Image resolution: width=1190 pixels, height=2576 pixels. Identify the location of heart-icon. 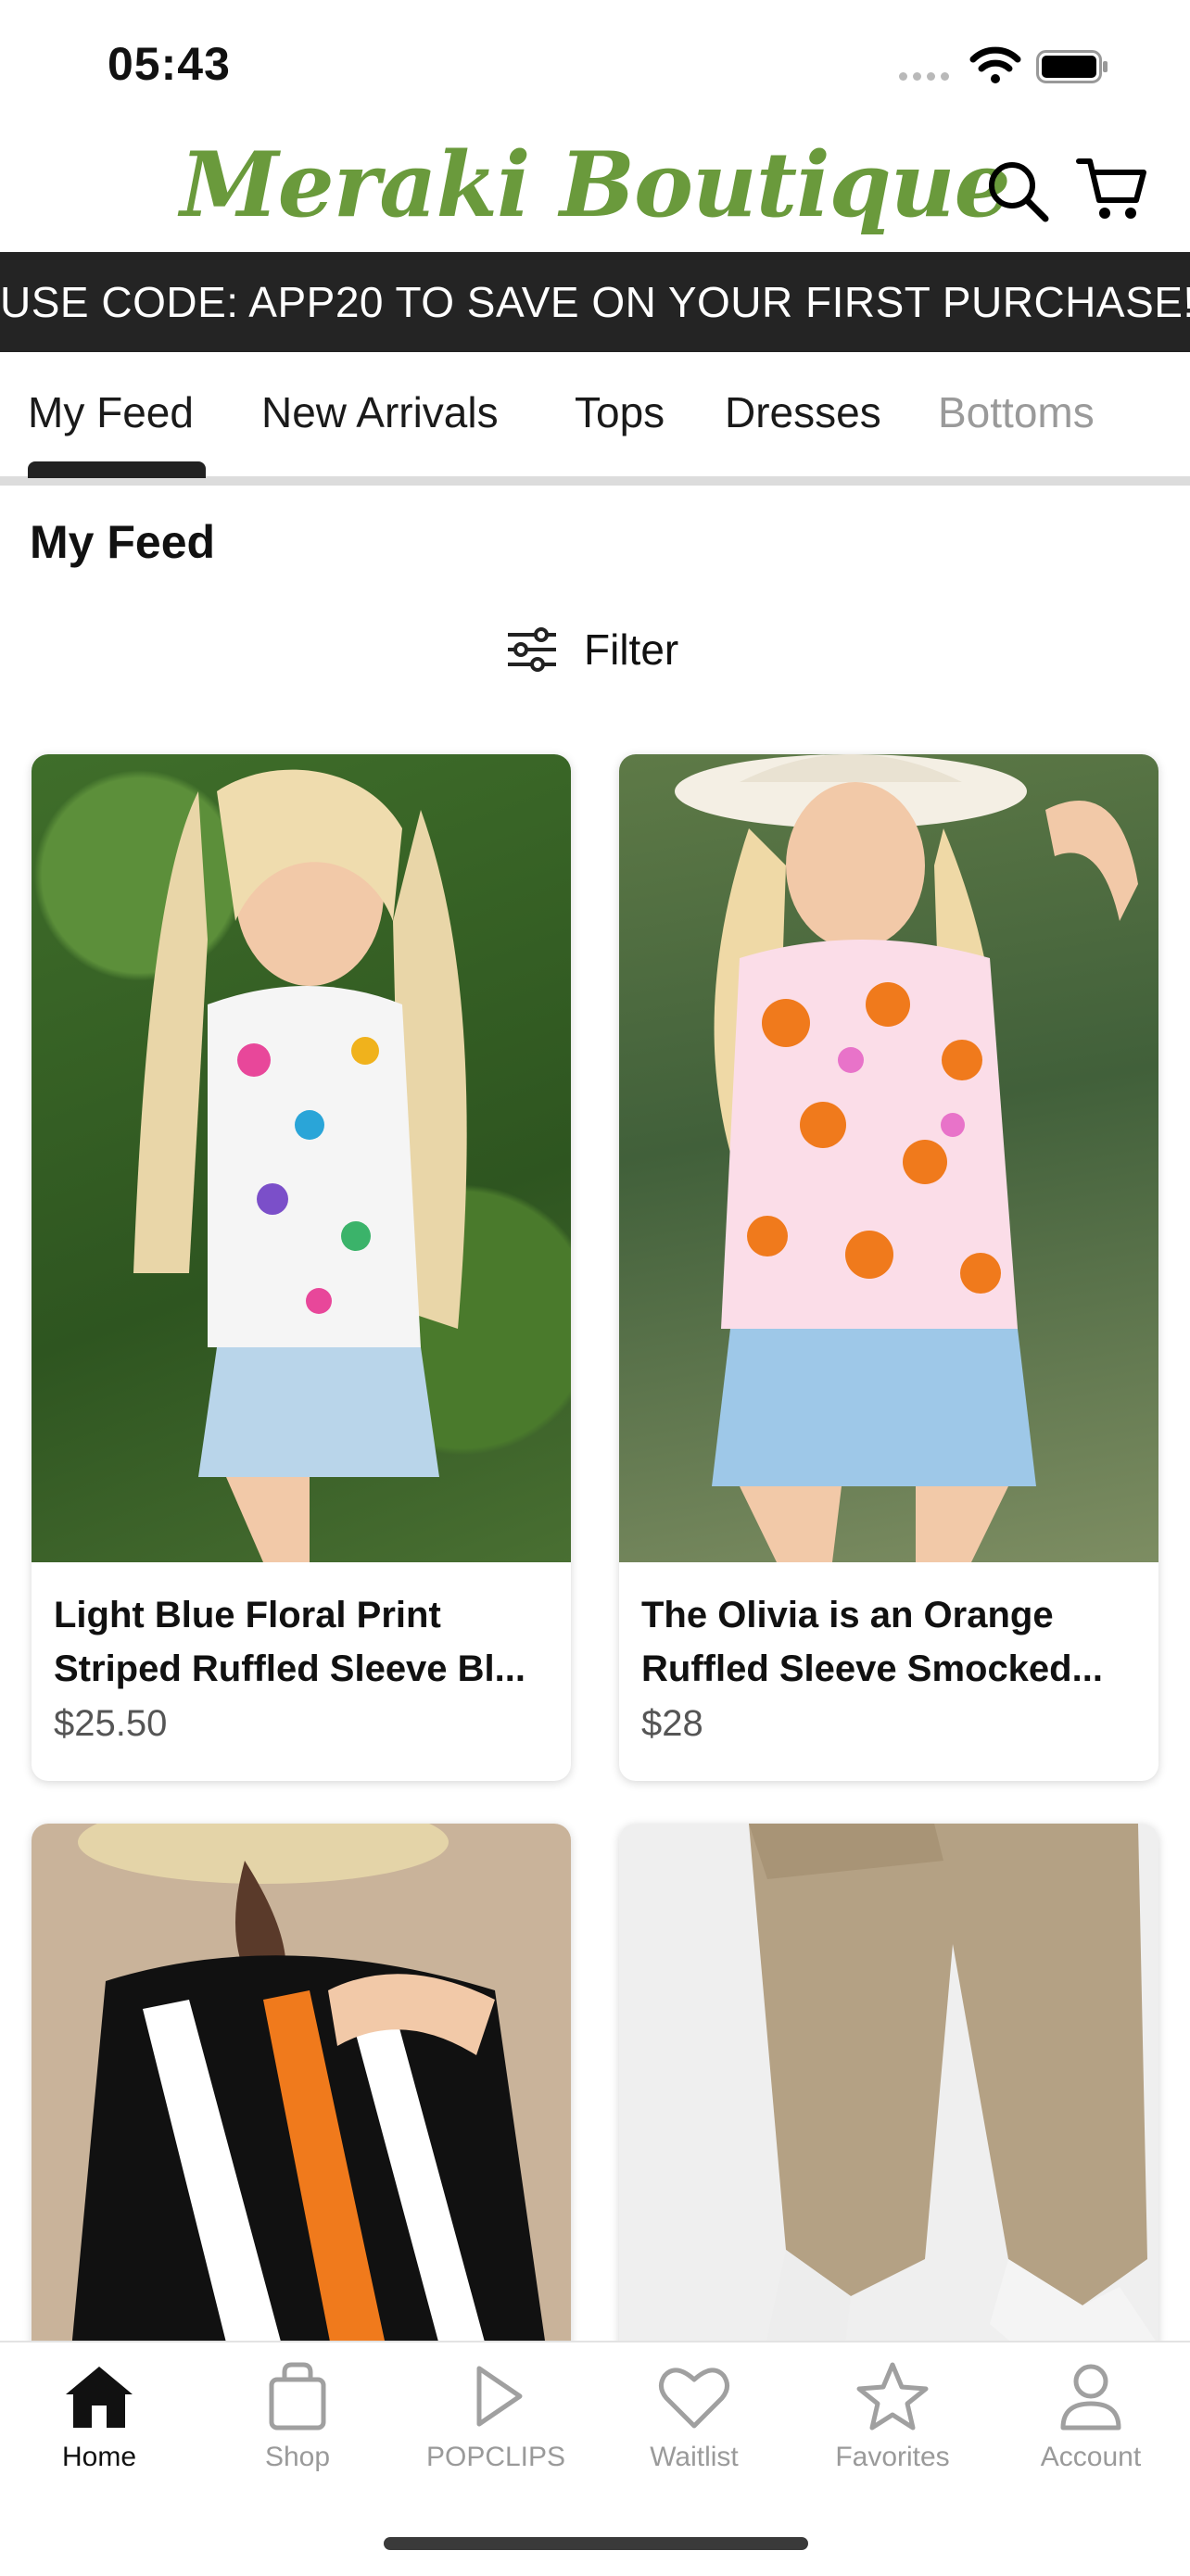
(694, 2398).